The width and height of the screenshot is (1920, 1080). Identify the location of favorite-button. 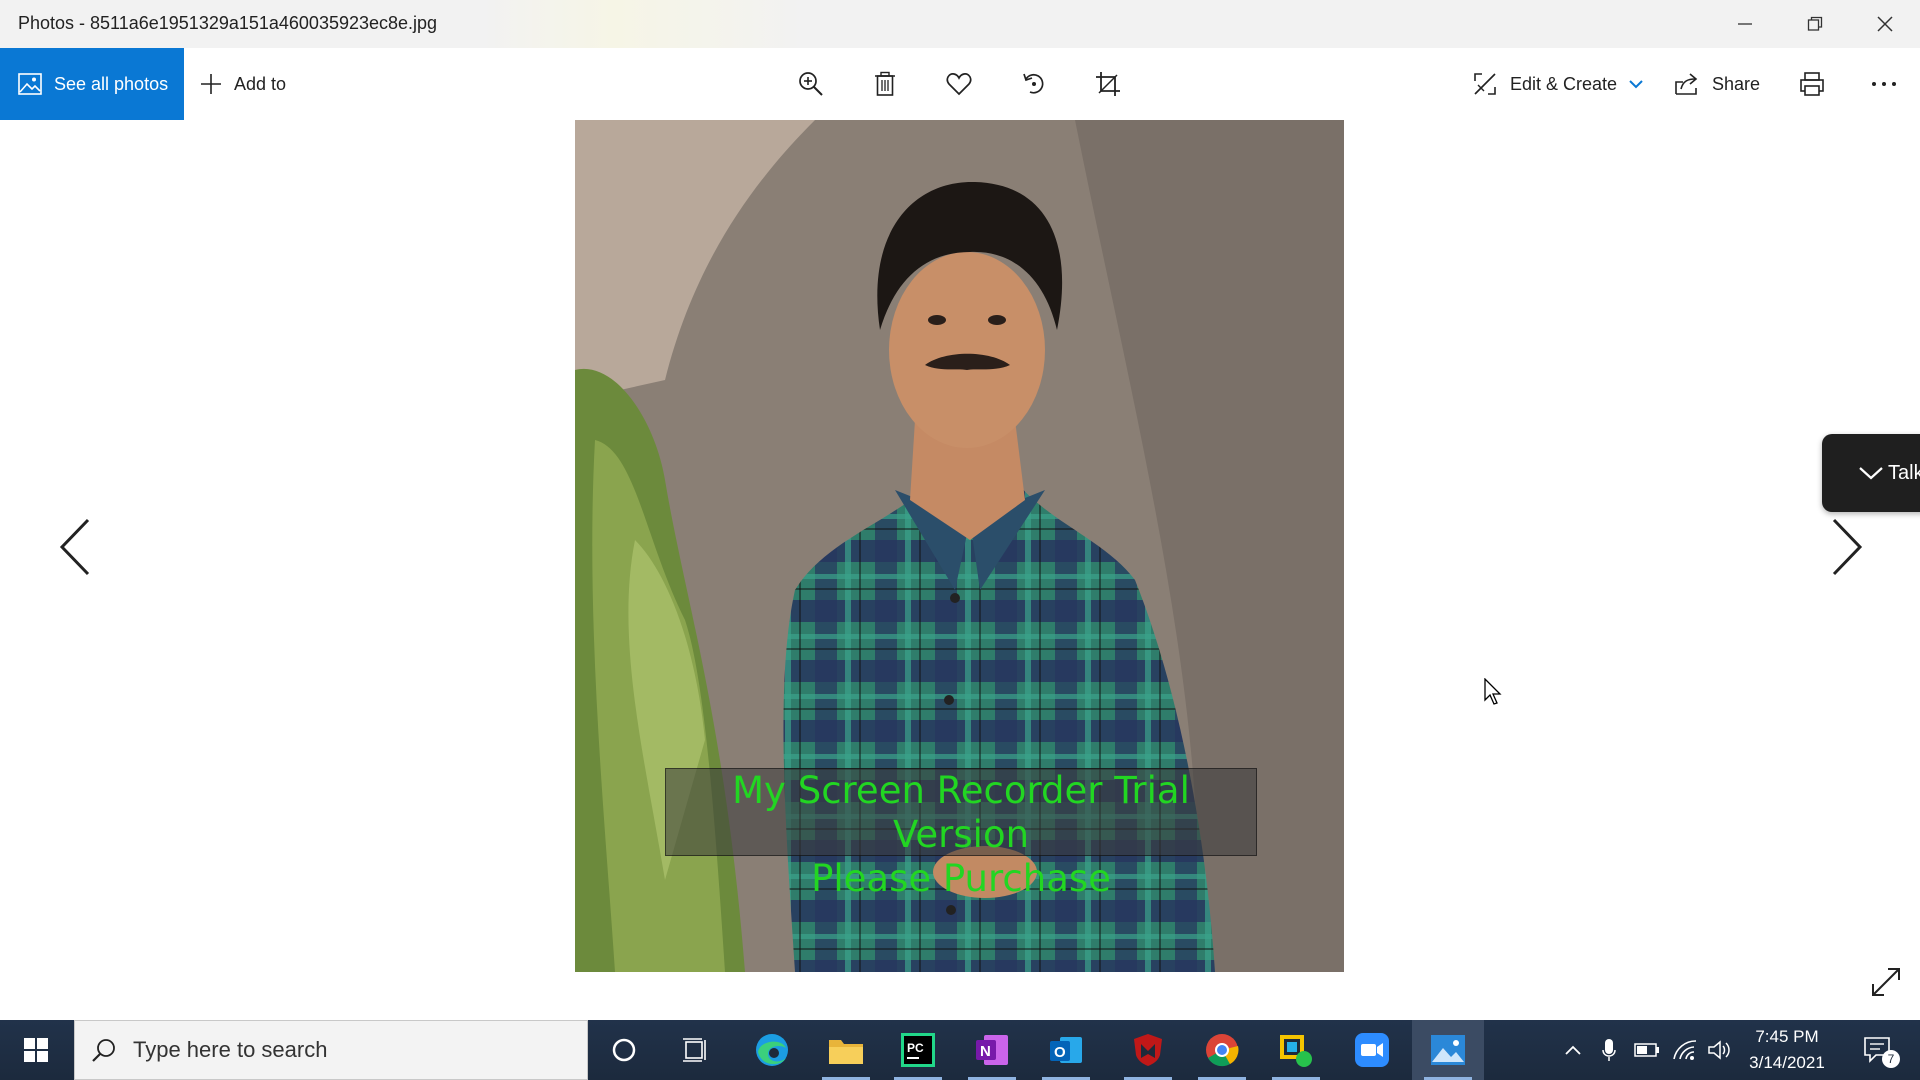
(959, 84).